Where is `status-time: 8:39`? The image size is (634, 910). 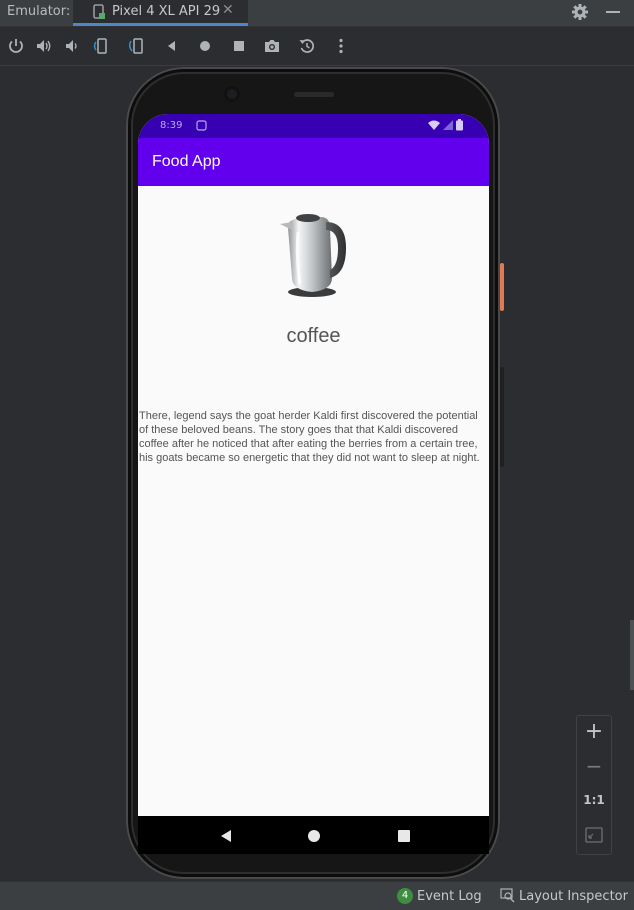
status-time: 8:39 is located at coordinates (171, 125).